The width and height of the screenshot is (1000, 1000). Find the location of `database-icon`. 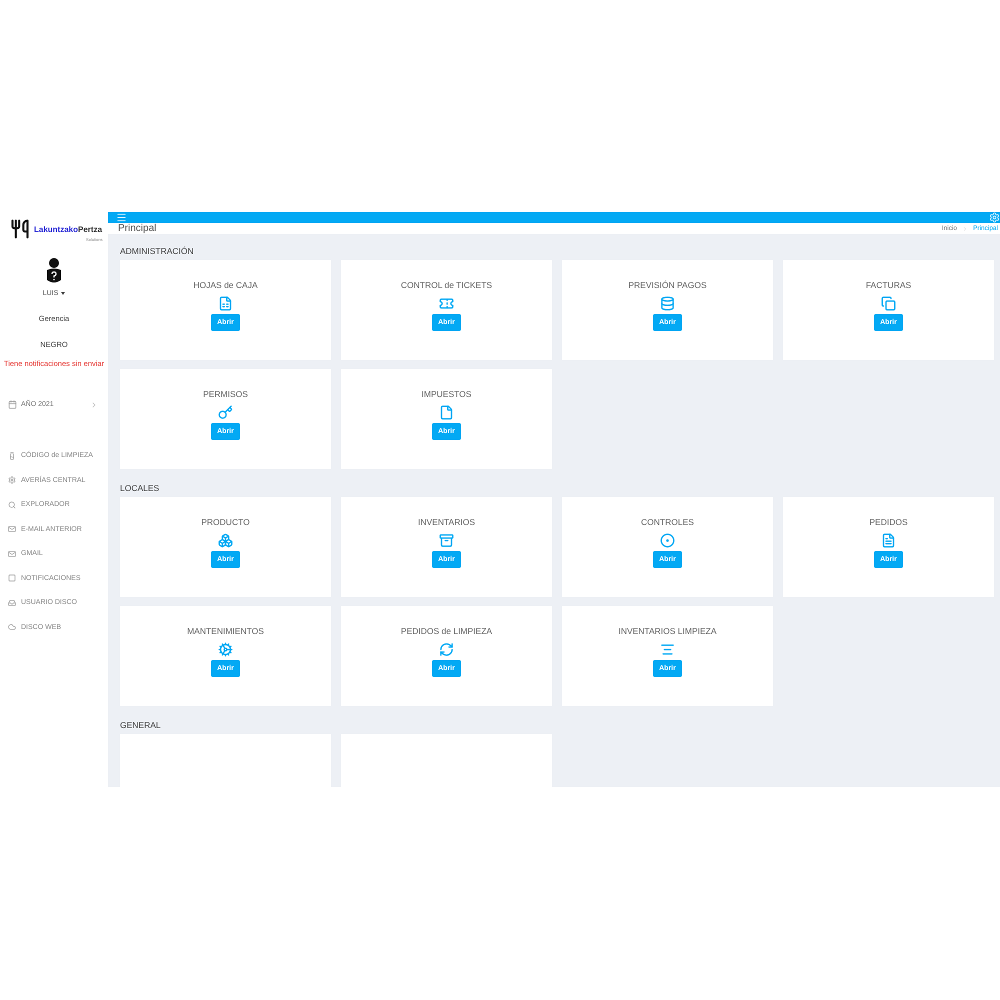

database-icon is located at coordinates (667, 303).